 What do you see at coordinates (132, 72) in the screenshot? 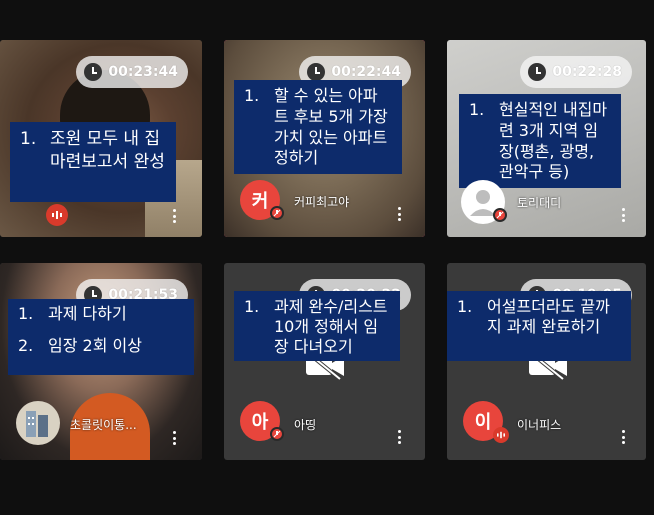
I see `elapsed-timer: 00:23:44` at bounding box center [132, 72].